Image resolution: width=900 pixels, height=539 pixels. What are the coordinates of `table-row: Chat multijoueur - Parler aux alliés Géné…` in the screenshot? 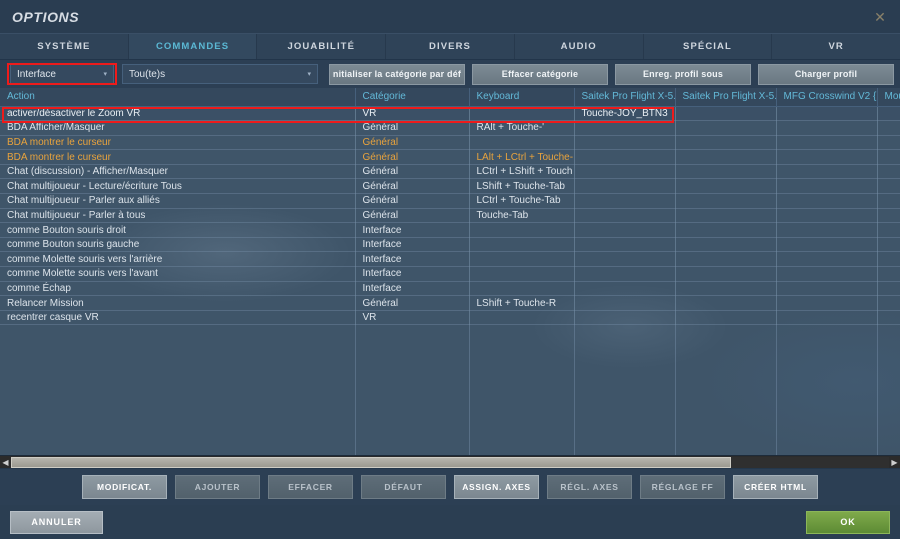 It's located at (450, 201).